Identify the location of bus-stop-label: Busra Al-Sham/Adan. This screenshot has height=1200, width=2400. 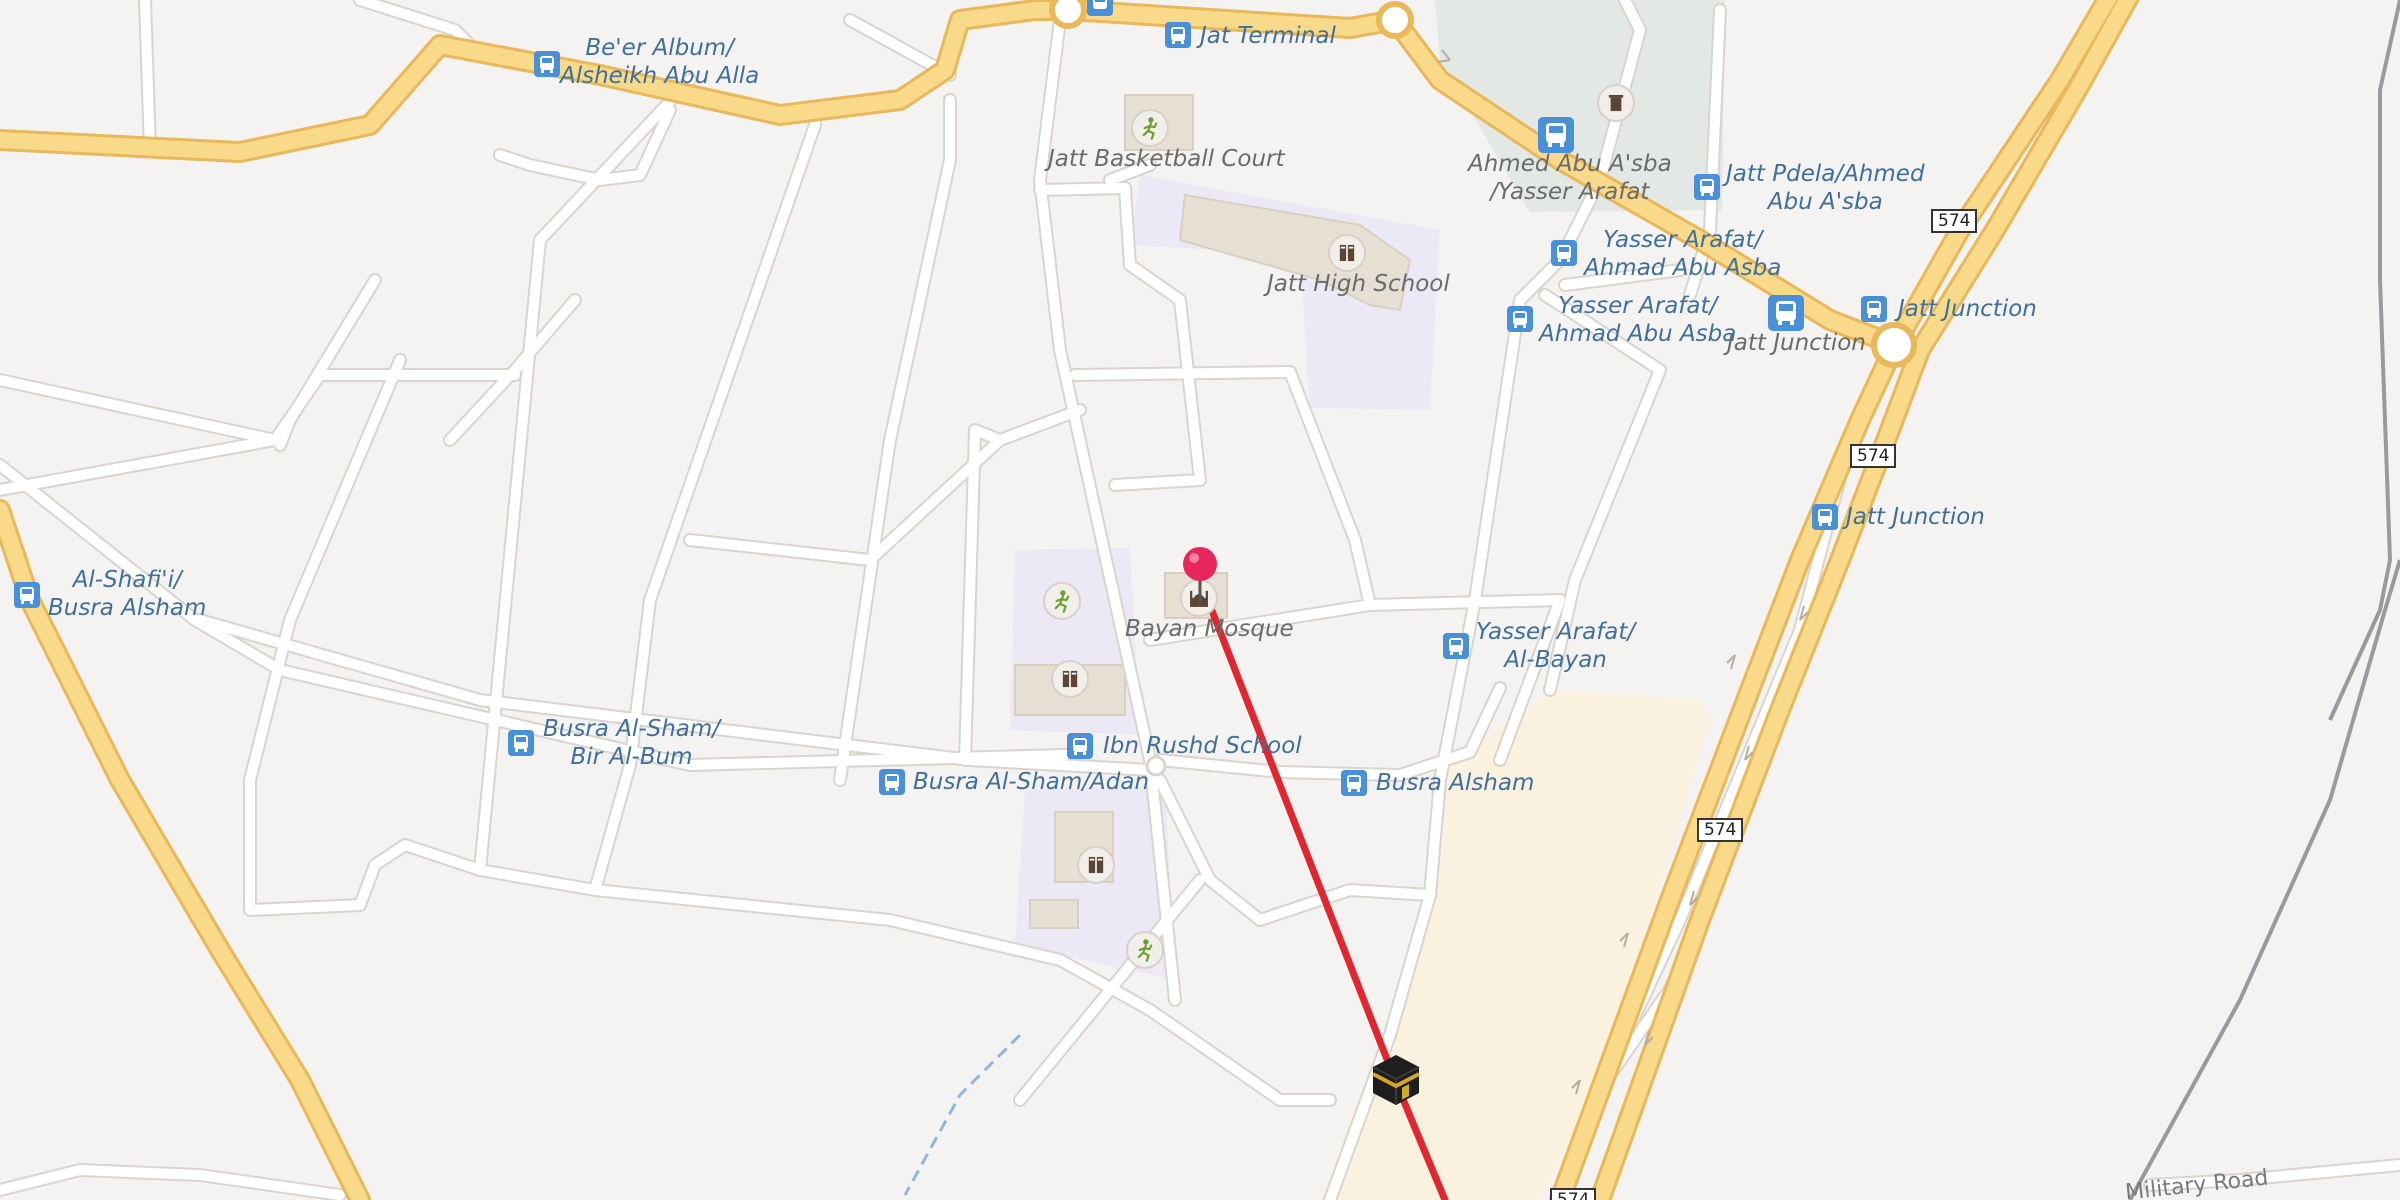
(1031, 782).